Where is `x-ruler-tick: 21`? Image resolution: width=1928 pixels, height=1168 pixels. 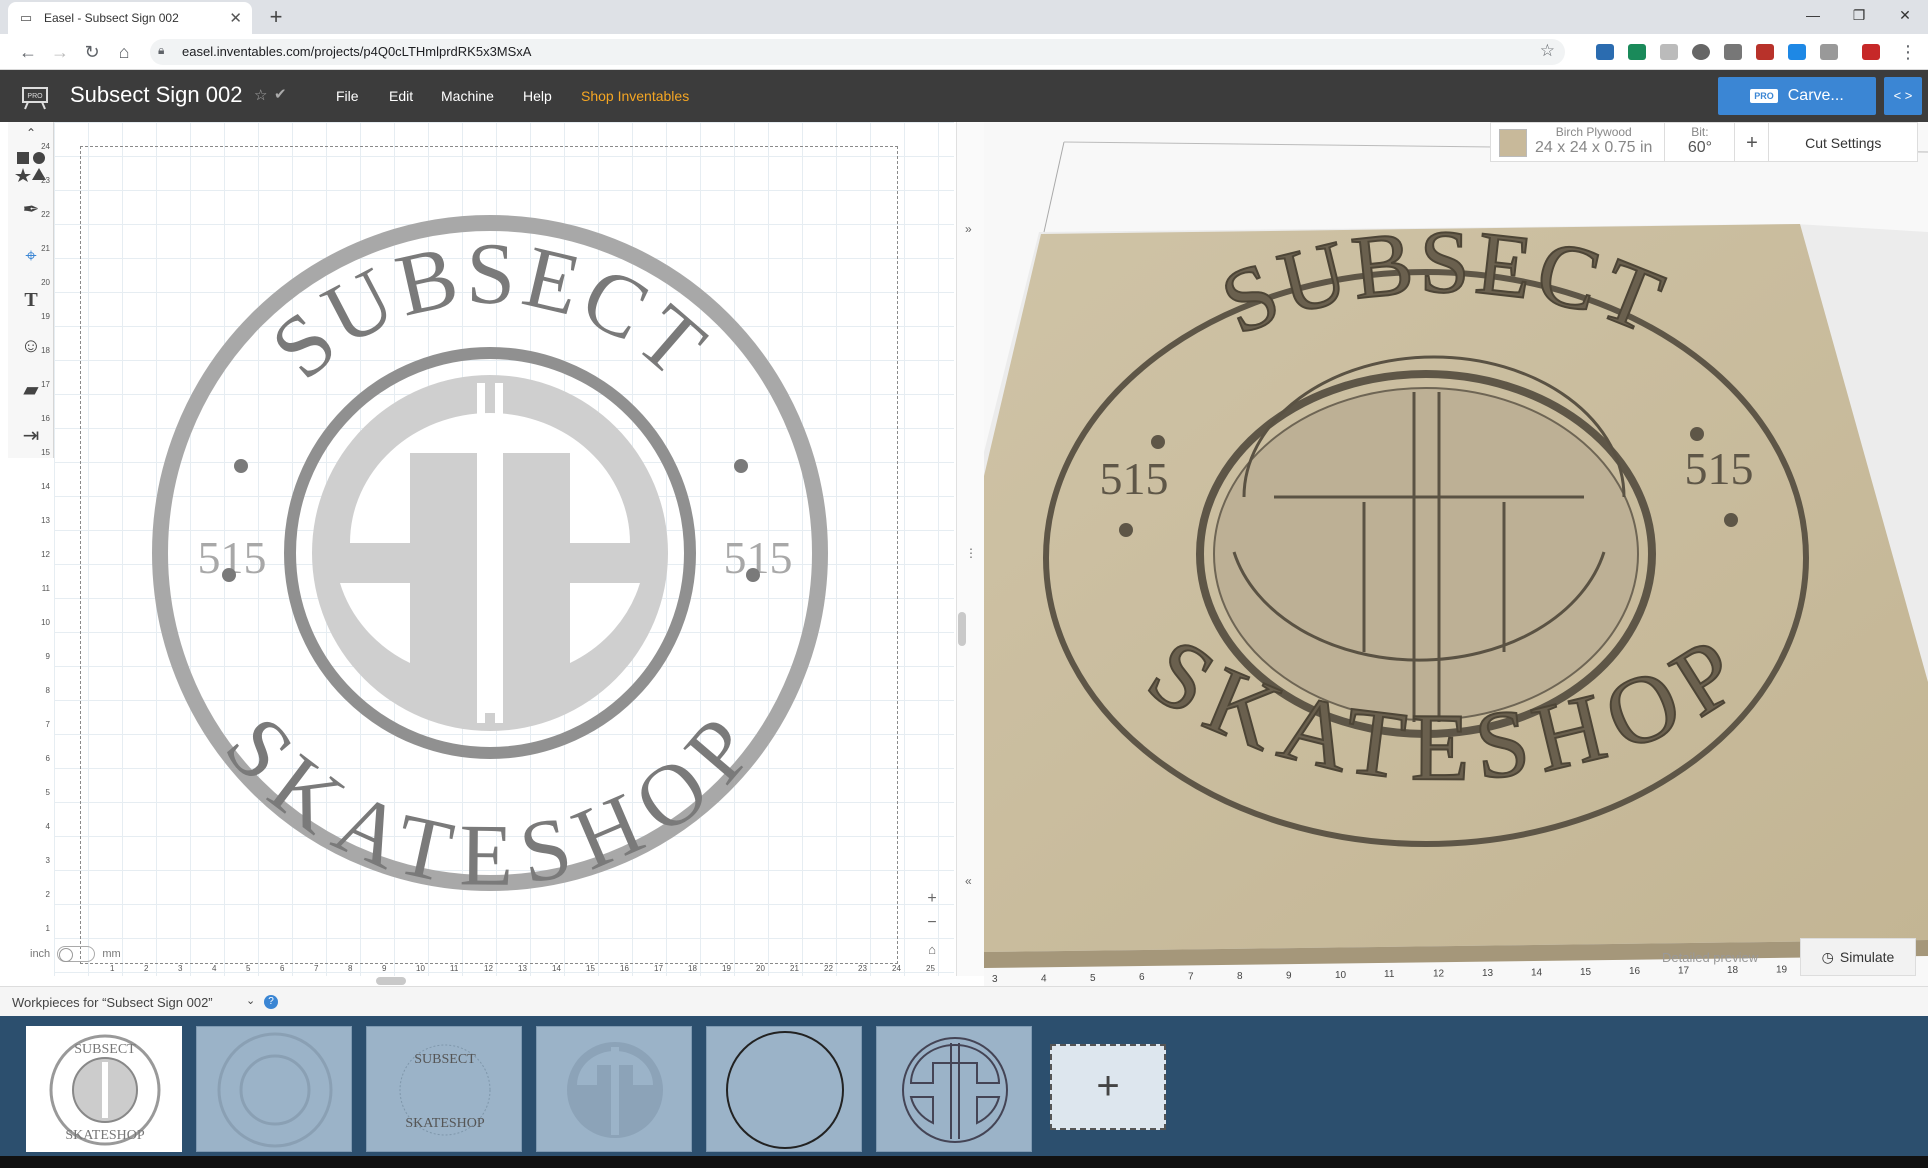
x-ruler-tick: 21 is located at coordinates (794, 968).